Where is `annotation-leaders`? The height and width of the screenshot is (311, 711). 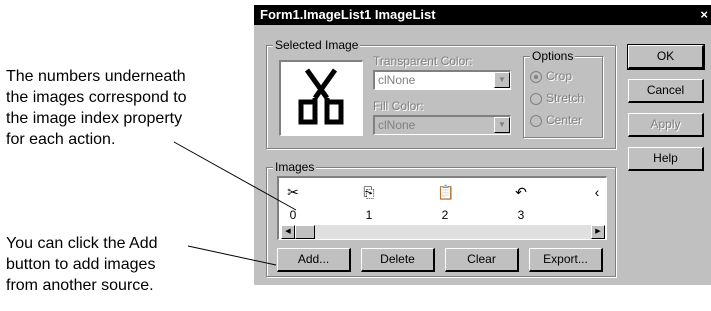 annotation-leaders is located at coordinates (235, 203).